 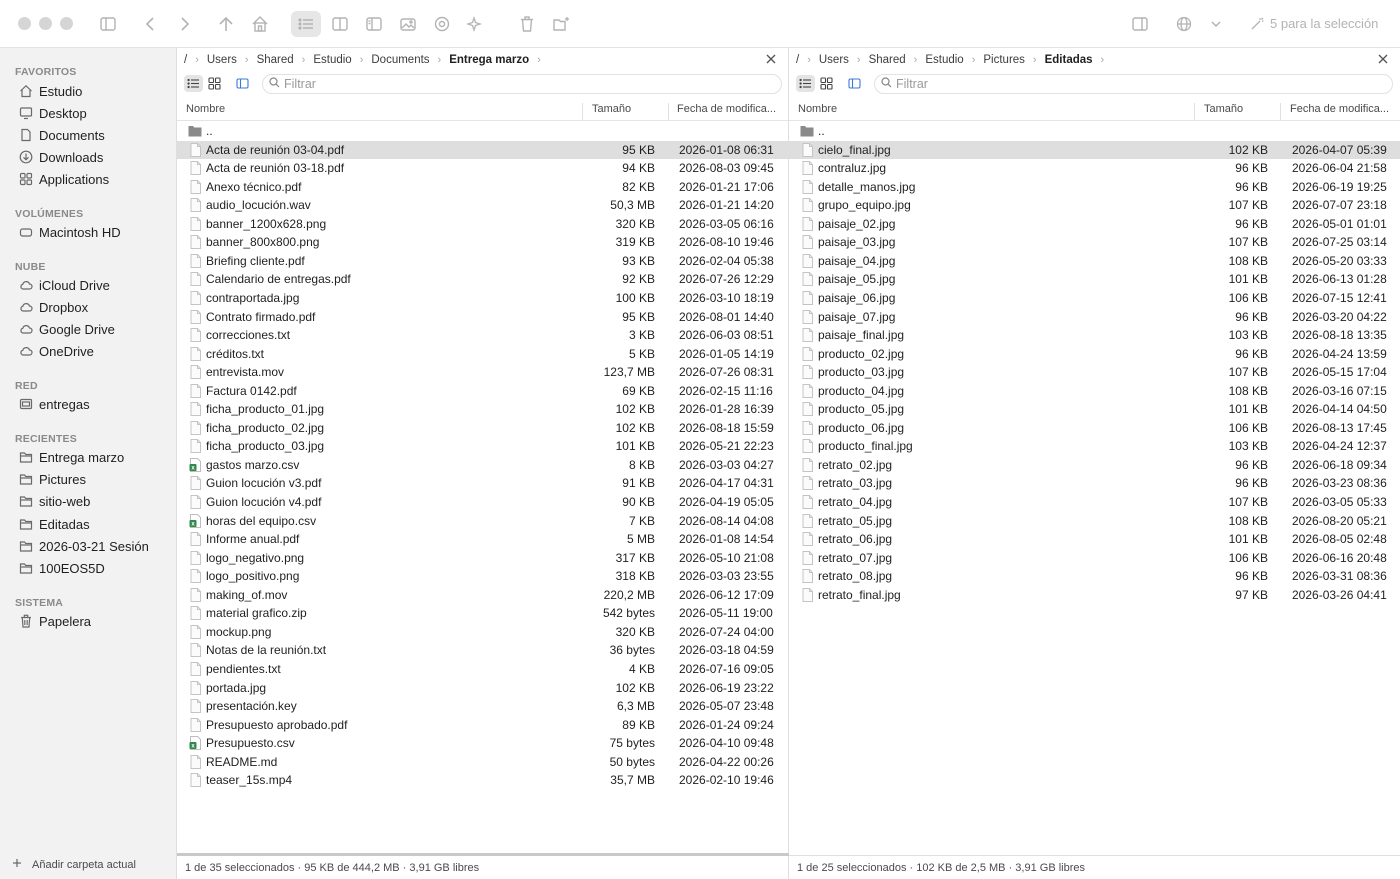 What do you see at coordinates (71, 457) in the screenshot?
I see `sidebar-item-entrega-marzo: Entrega marzo` at bounding box center [71, 457].